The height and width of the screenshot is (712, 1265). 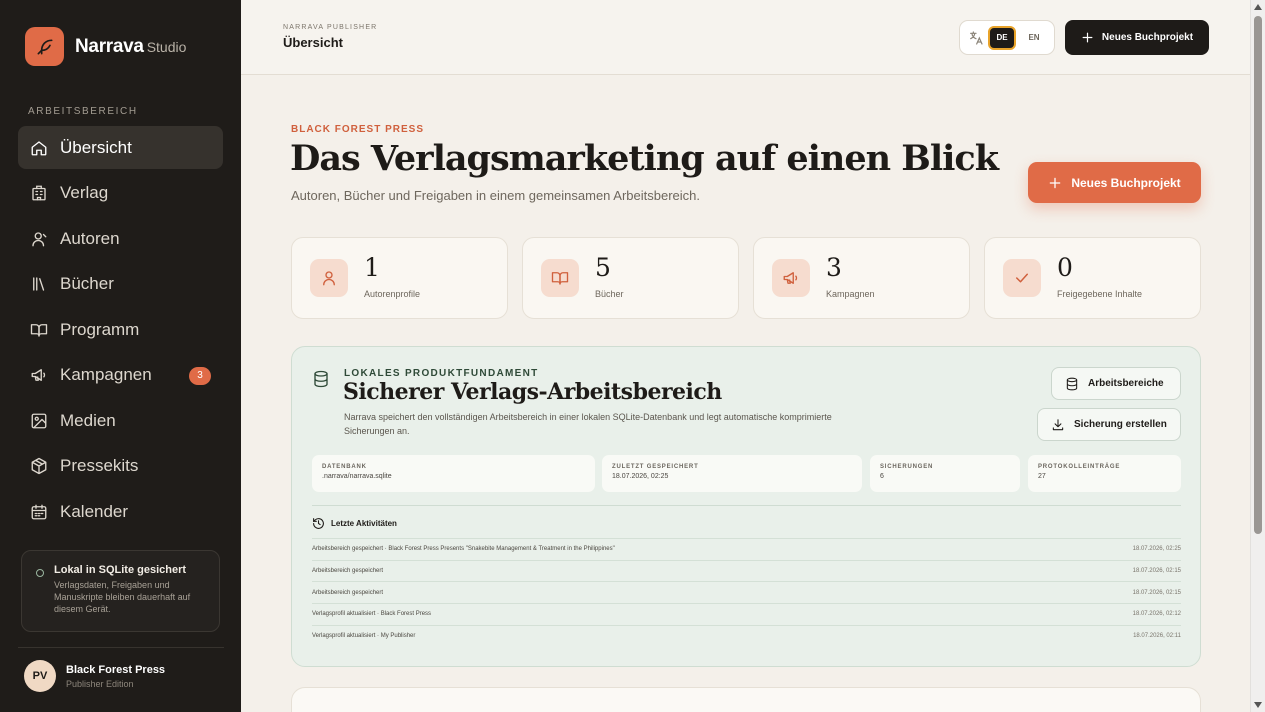 What do you see at coordinates (120, 238) in the screenshot?
I see `sidebar-item-autoren: Autoren` at bounding box center [120, 238].